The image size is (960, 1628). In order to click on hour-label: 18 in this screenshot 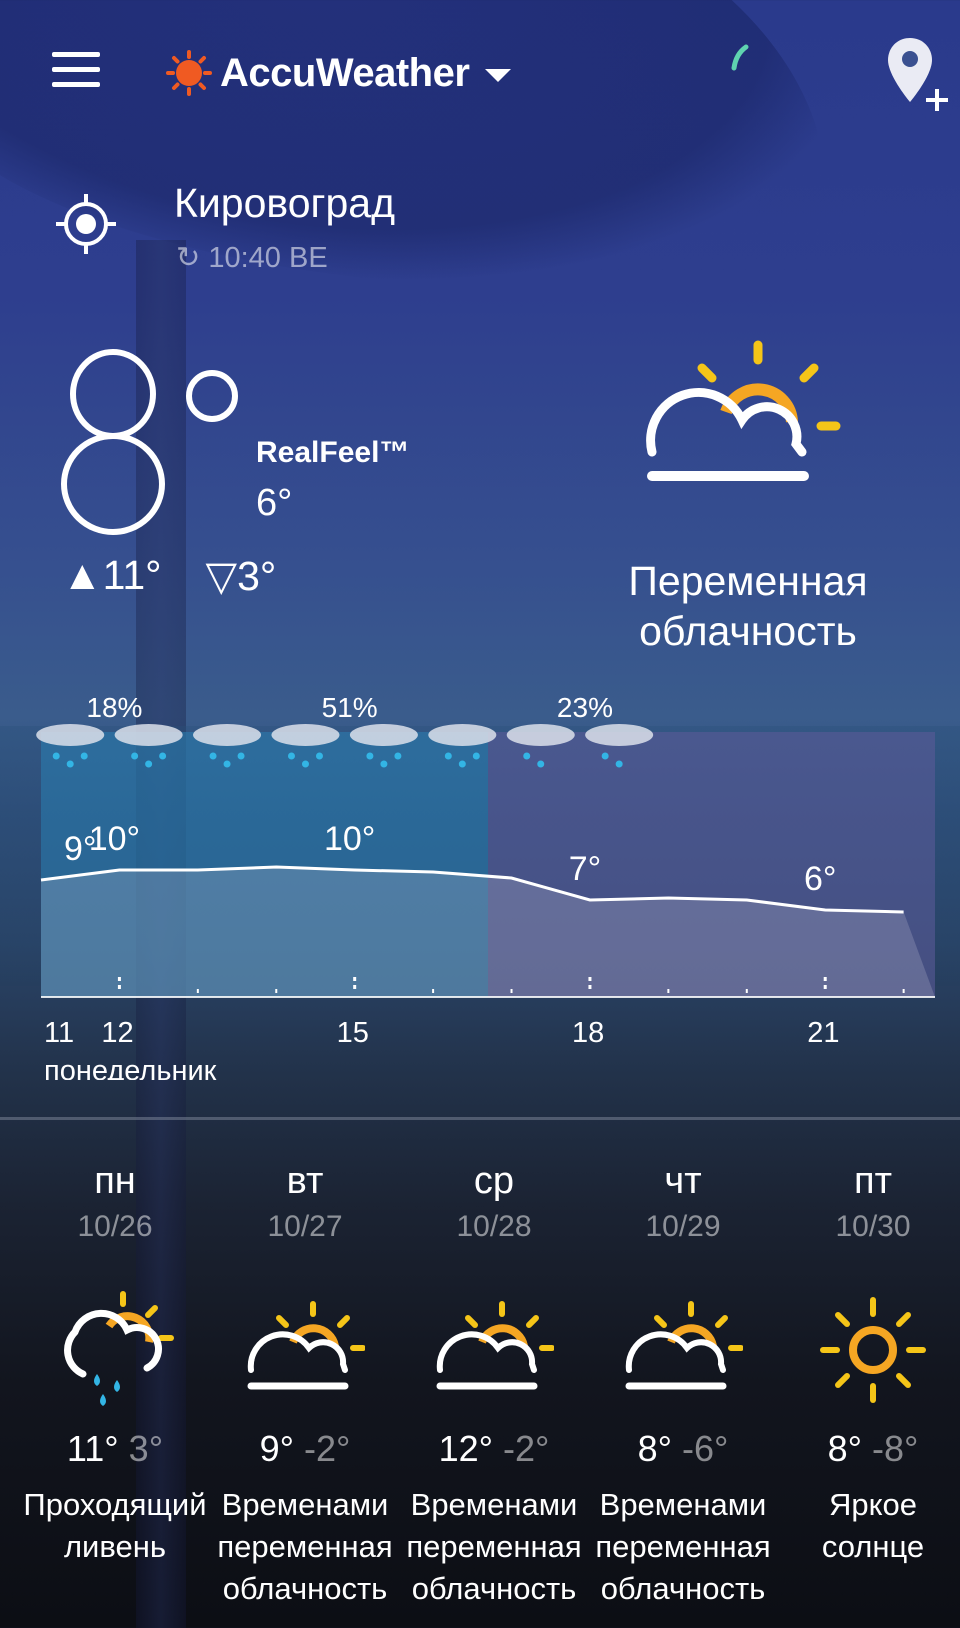, I will do `click(588, 1033)`.